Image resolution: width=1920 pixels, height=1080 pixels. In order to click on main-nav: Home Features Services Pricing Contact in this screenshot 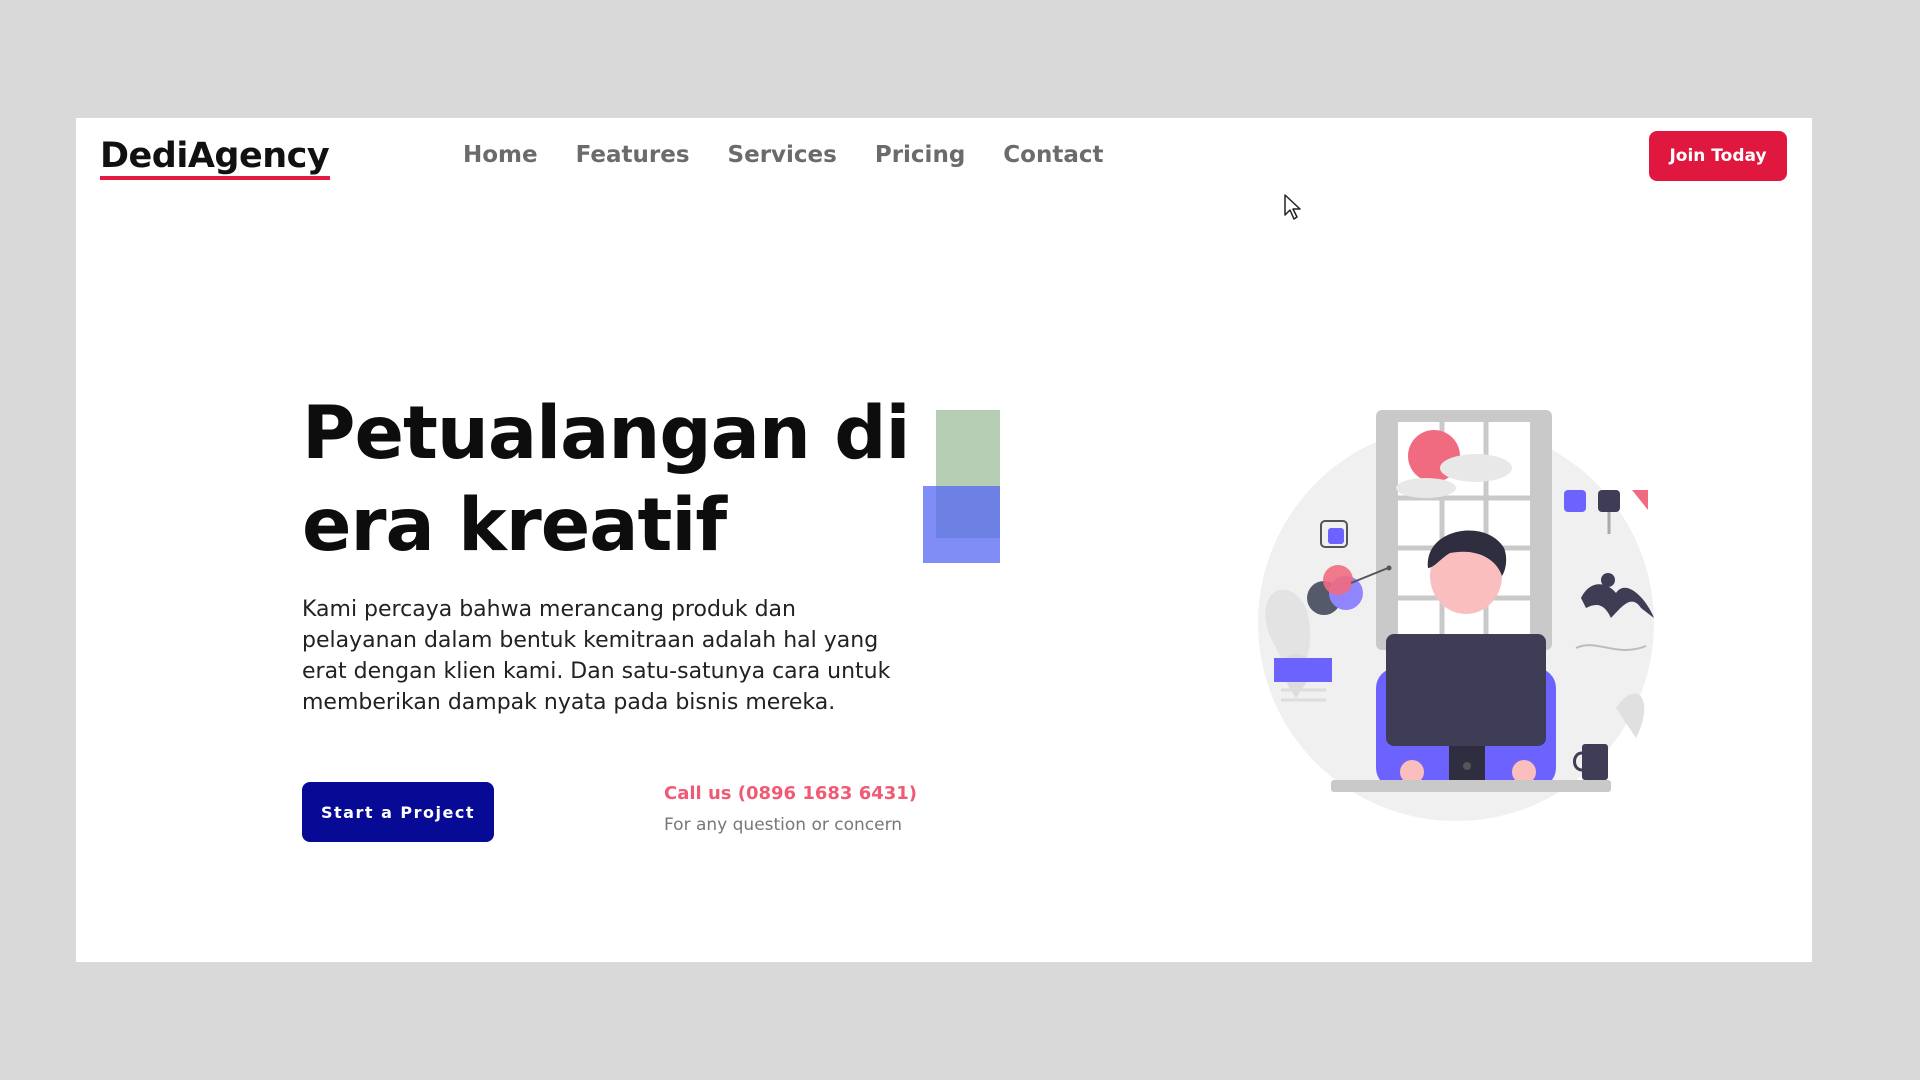, I will do `click(802, 155)`.